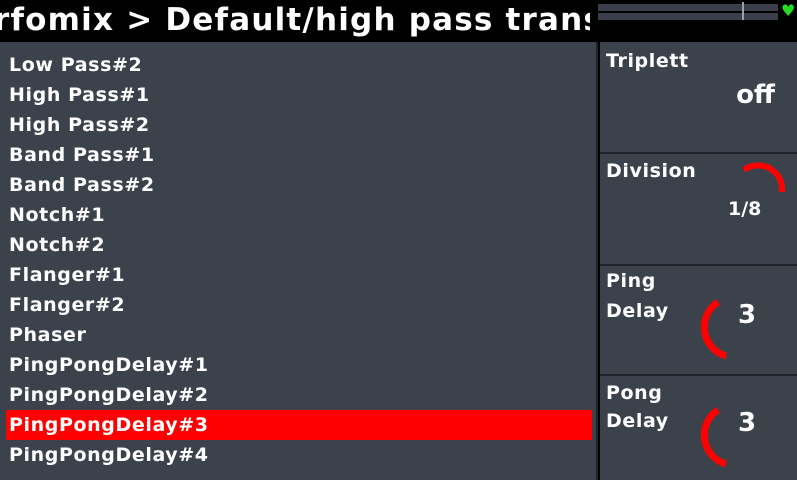 The height and width of the screenshot is (480, 797). Describe the element at coordinates (299, 395) in the screenshot. I see `list-item: PingPongDelay#2` at that location.